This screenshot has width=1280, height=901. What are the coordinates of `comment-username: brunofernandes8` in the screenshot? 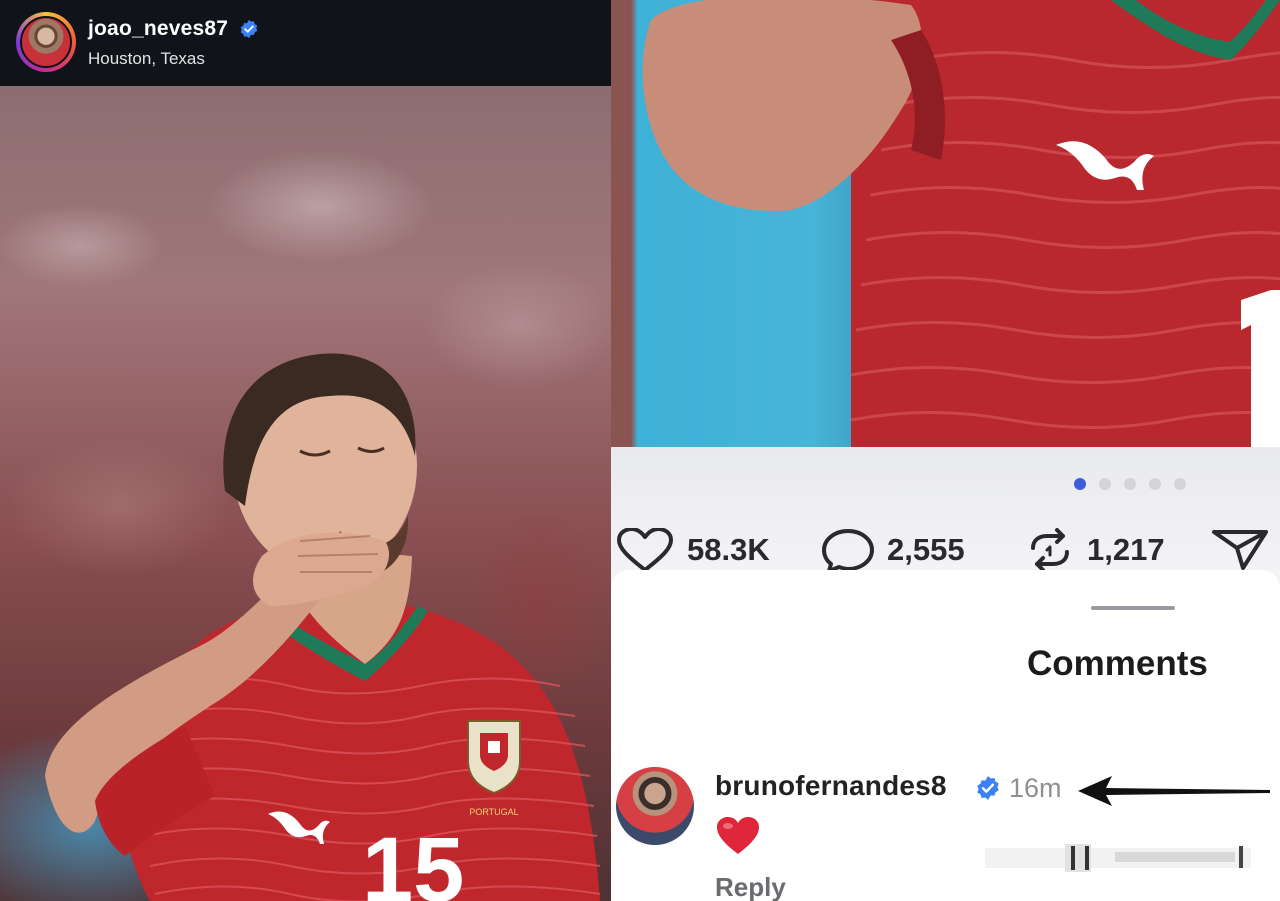 It's located at (831, 786).